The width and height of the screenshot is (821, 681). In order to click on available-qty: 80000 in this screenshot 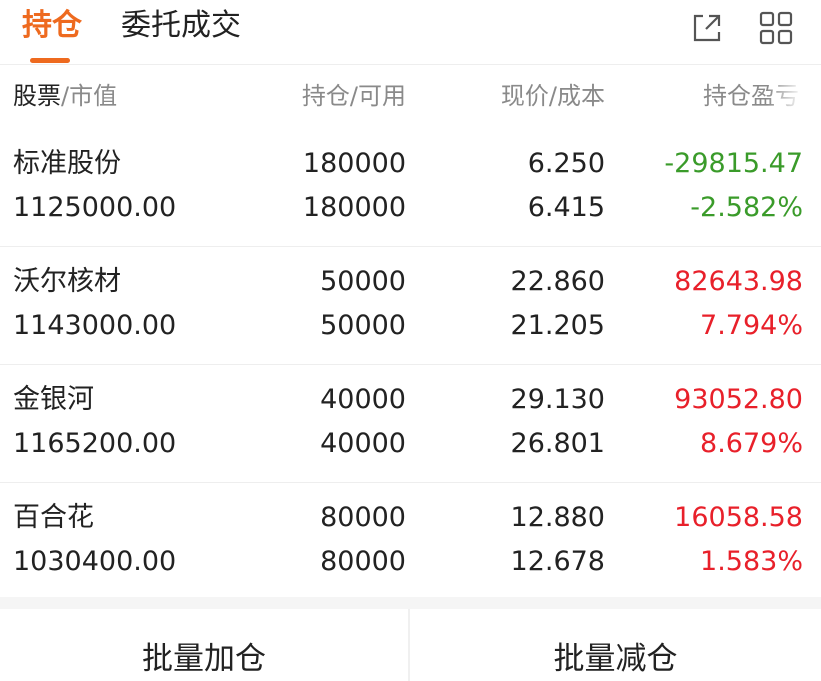, I will do `click(363, 561)`.